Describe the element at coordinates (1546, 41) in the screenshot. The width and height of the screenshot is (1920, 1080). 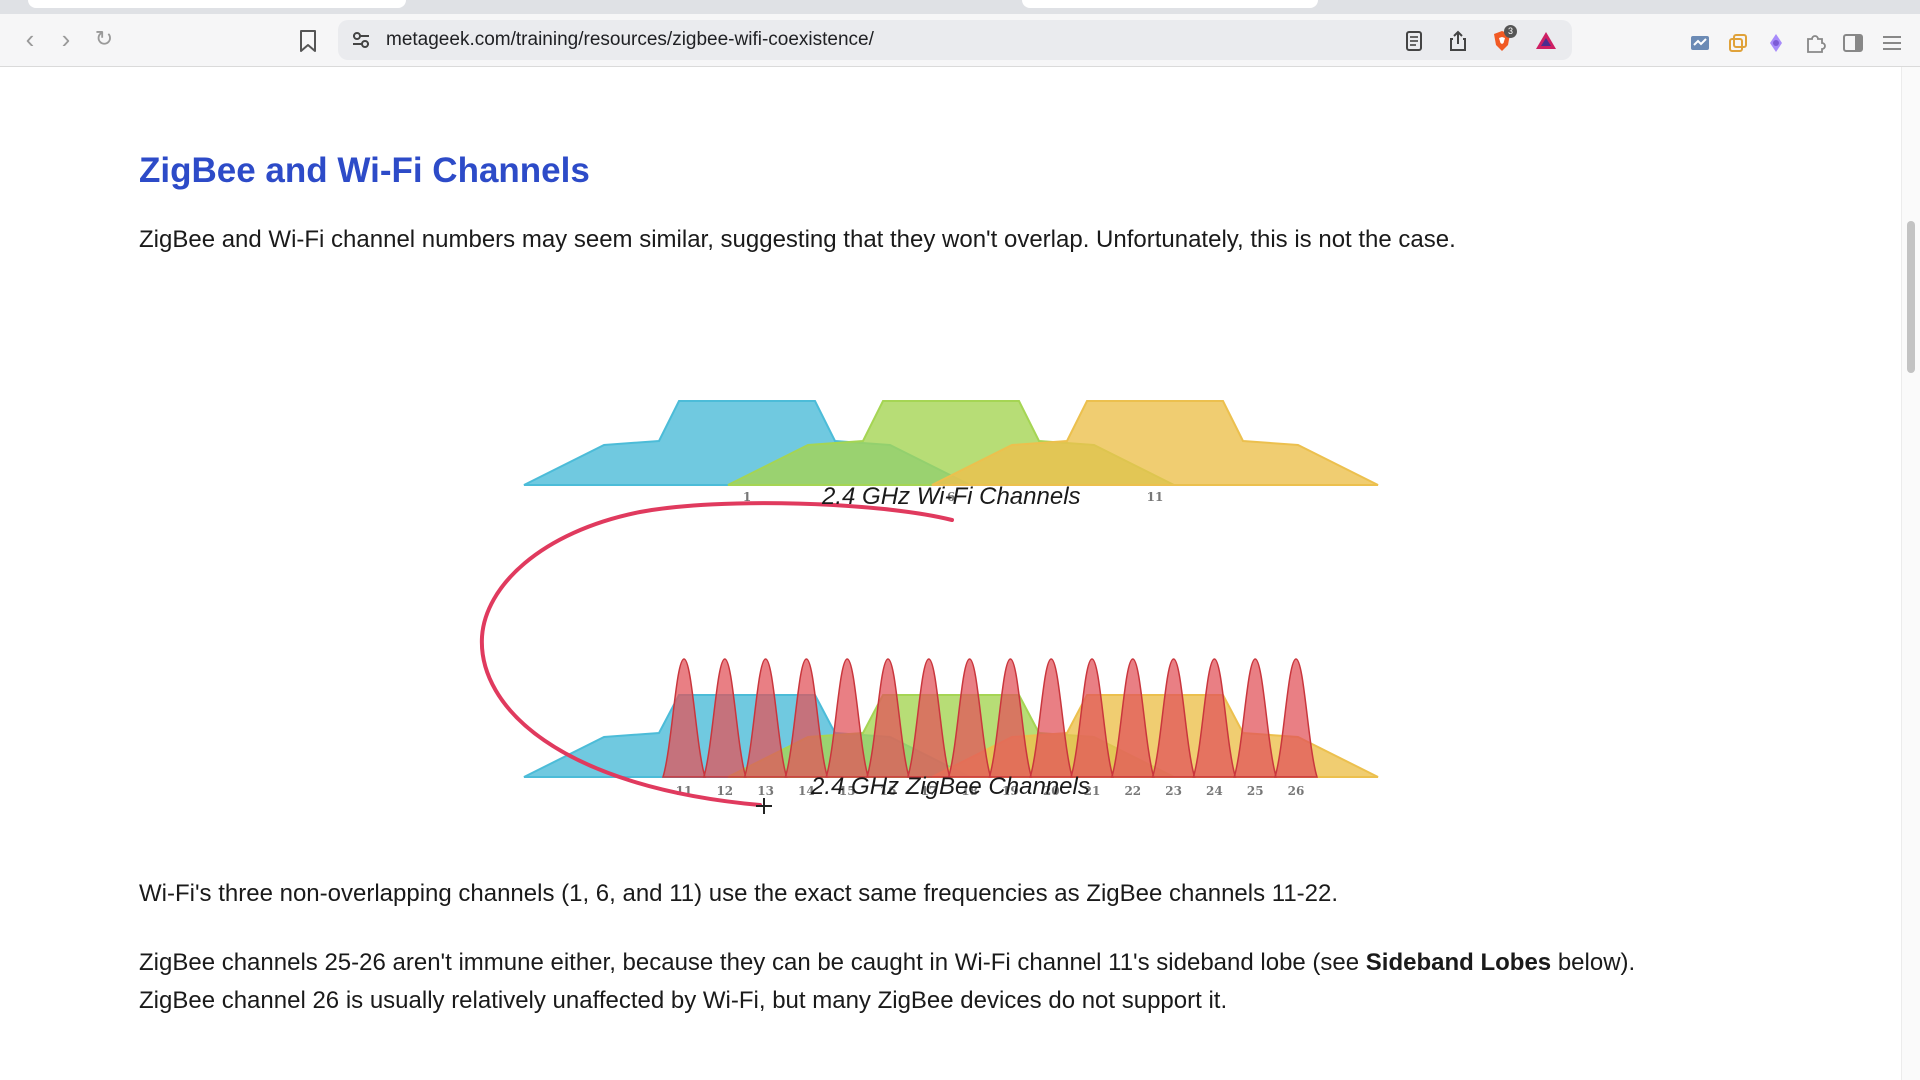
I see `brave-rewards-icon` at that location.